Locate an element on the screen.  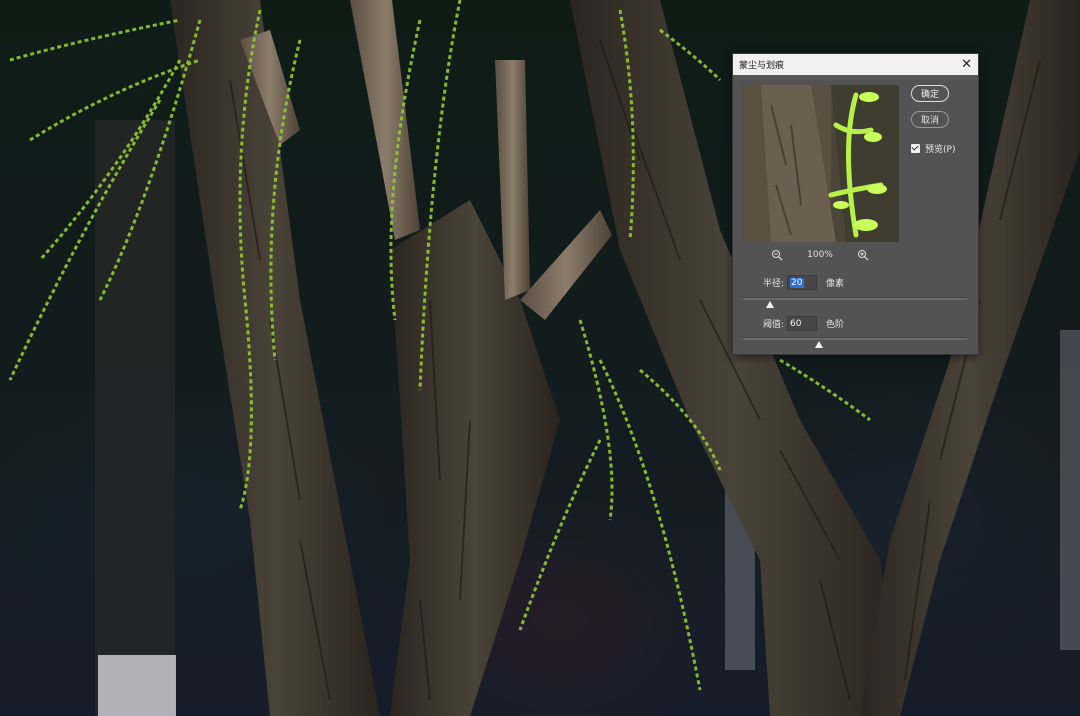
preview-checkbox-label: 预览(P) is located at coordinates (940, 150).